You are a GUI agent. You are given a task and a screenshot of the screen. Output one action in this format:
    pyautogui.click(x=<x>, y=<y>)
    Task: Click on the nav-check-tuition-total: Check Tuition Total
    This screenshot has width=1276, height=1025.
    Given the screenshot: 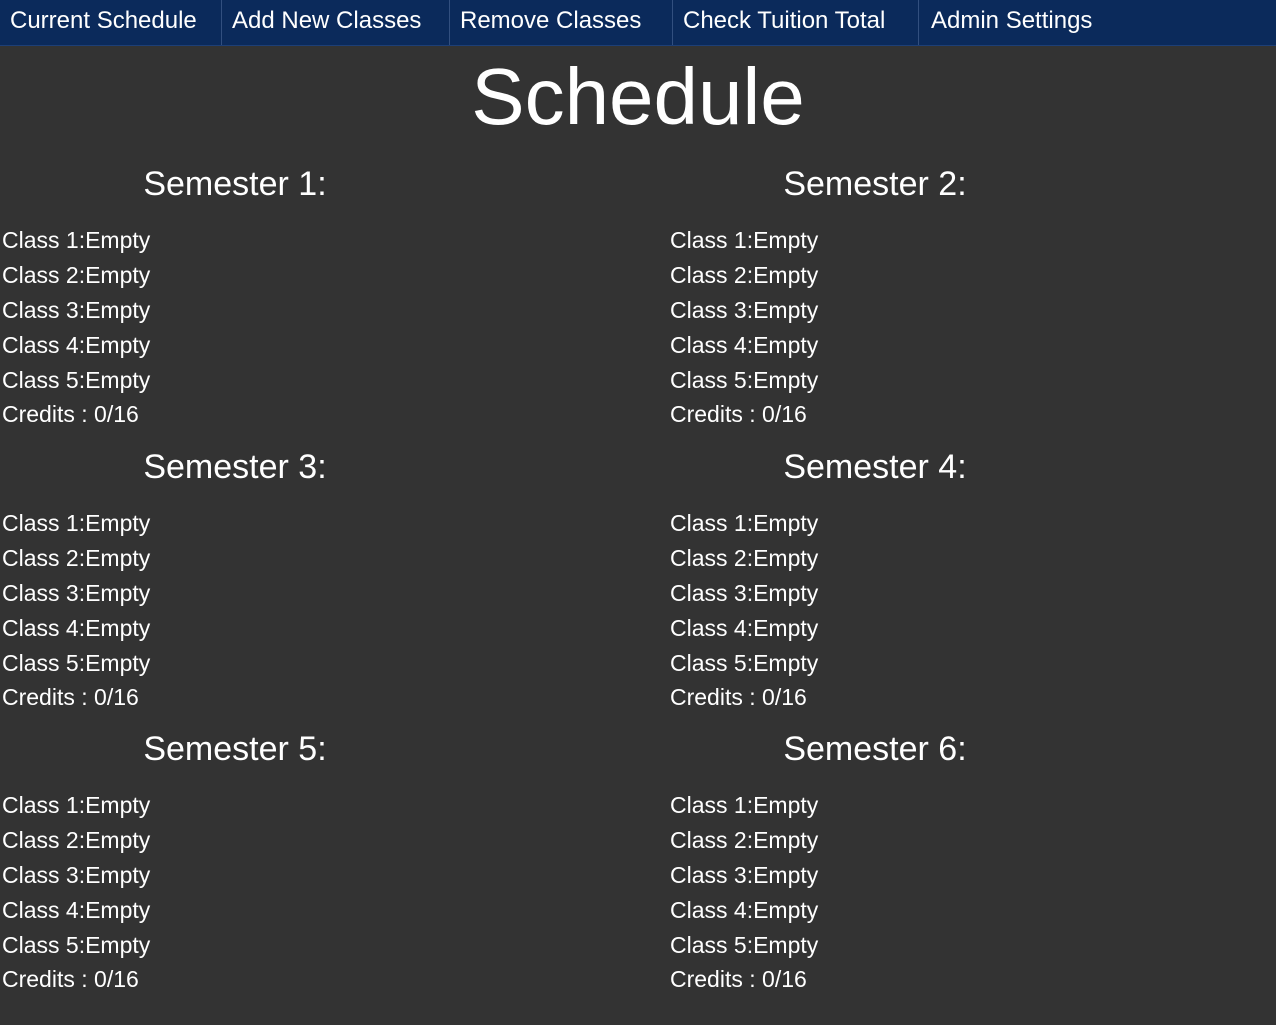 What is the action you would take?
    pyautogui.click(x=796, y=22)
    